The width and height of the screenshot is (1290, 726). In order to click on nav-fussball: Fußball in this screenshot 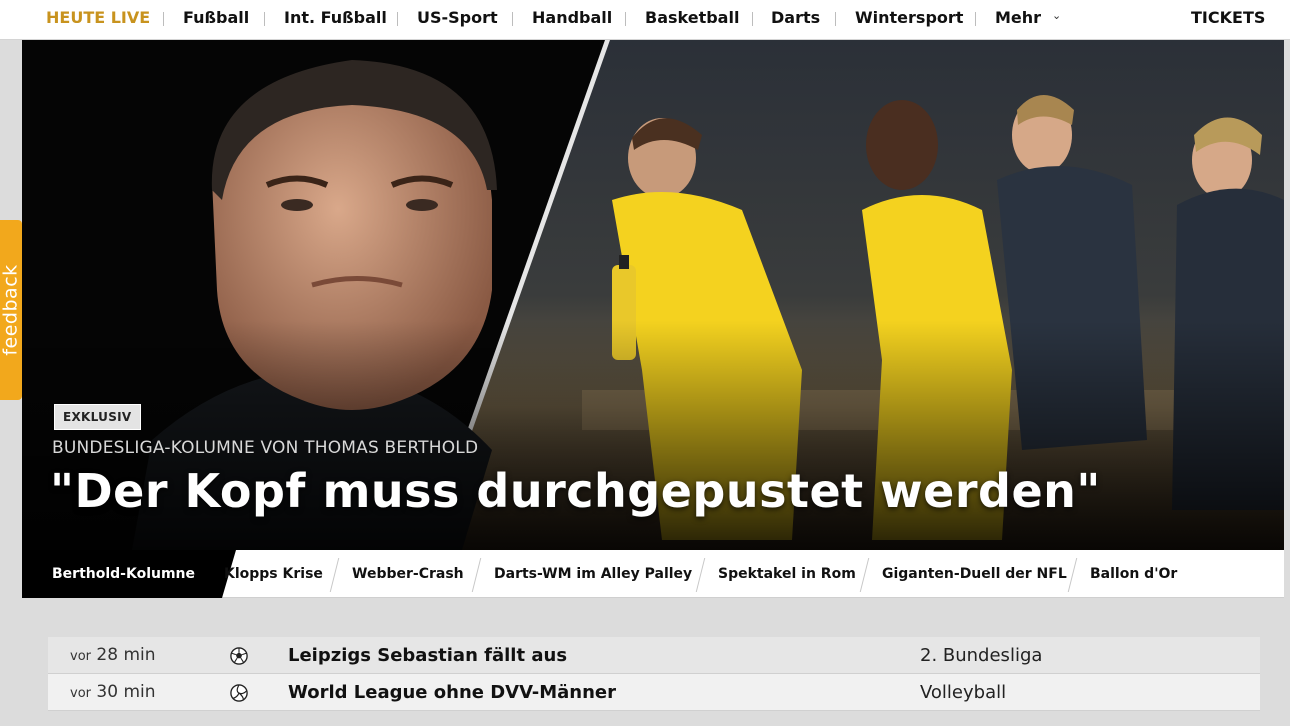, I will do `click(216, 20)`.